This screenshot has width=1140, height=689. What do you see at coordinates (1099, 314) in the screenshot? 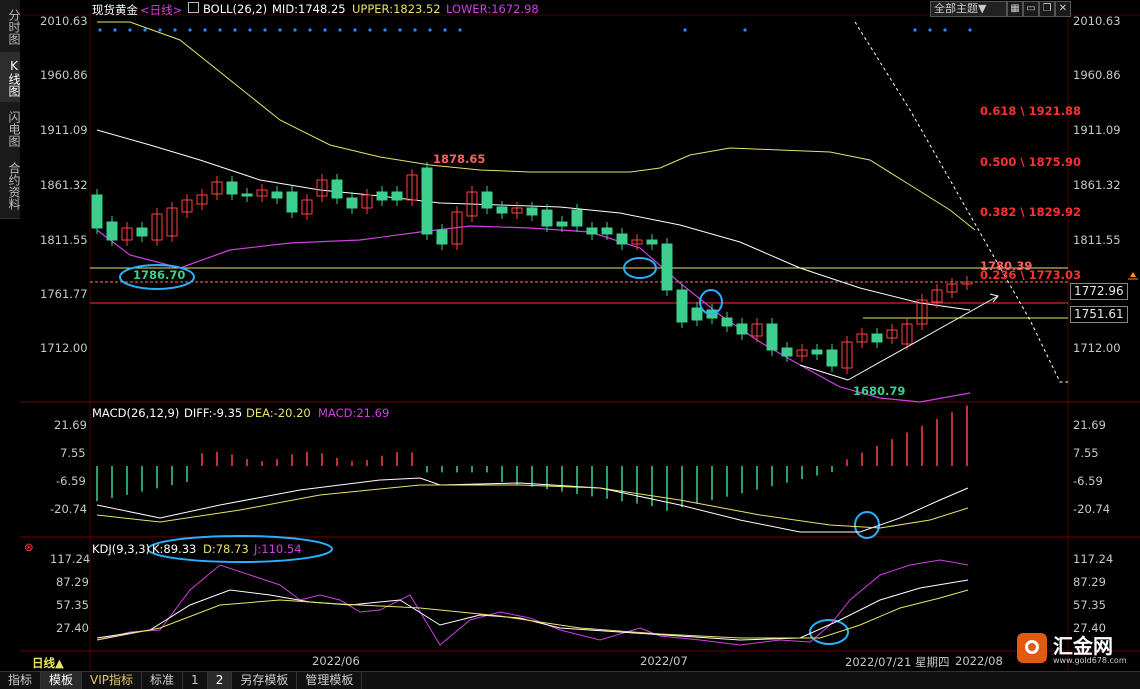
I see `level-price-box: 1751.61` at bounding box center [1099, 314].